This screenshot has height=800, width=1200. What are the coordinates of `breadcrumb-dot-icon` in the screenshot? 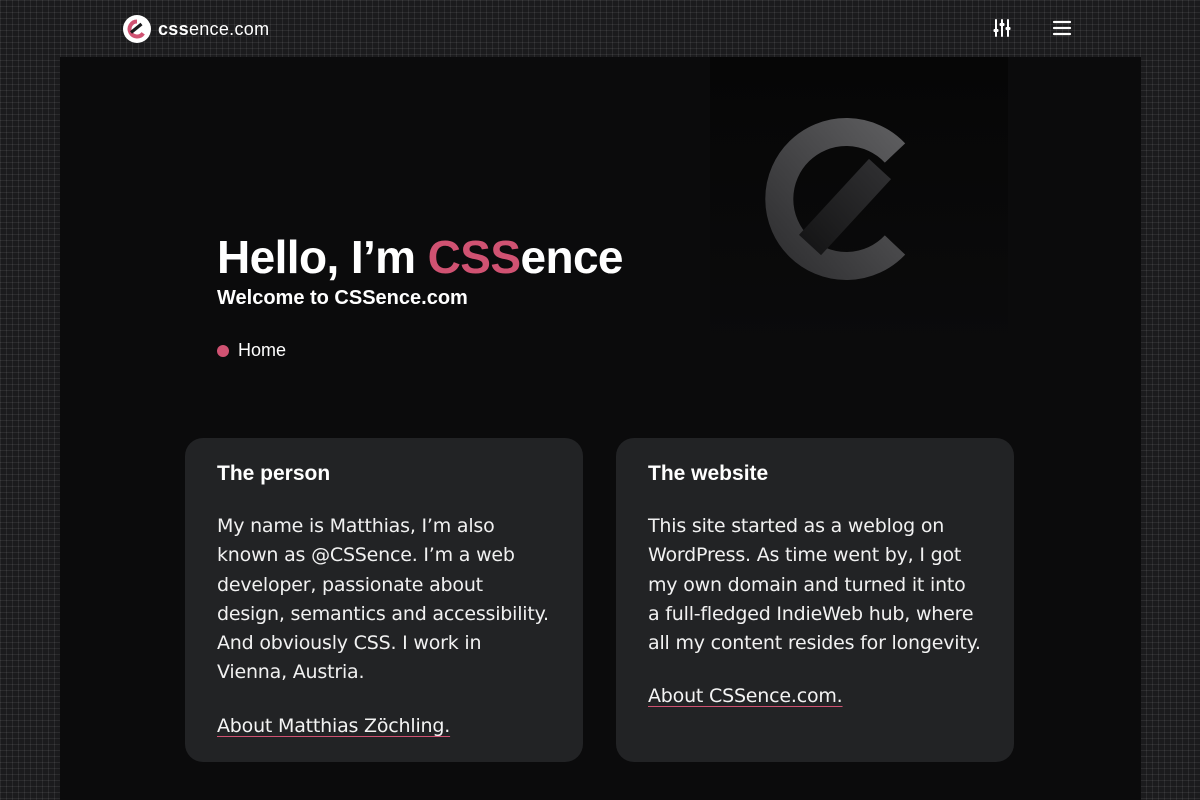 It's located at (223, 350).